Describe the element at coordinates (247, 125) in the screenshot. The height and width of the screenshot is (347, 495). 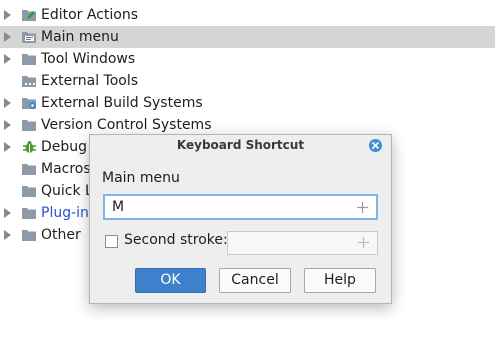
I see `tree-item-version-control-systems: Version Control Systems` at that location.